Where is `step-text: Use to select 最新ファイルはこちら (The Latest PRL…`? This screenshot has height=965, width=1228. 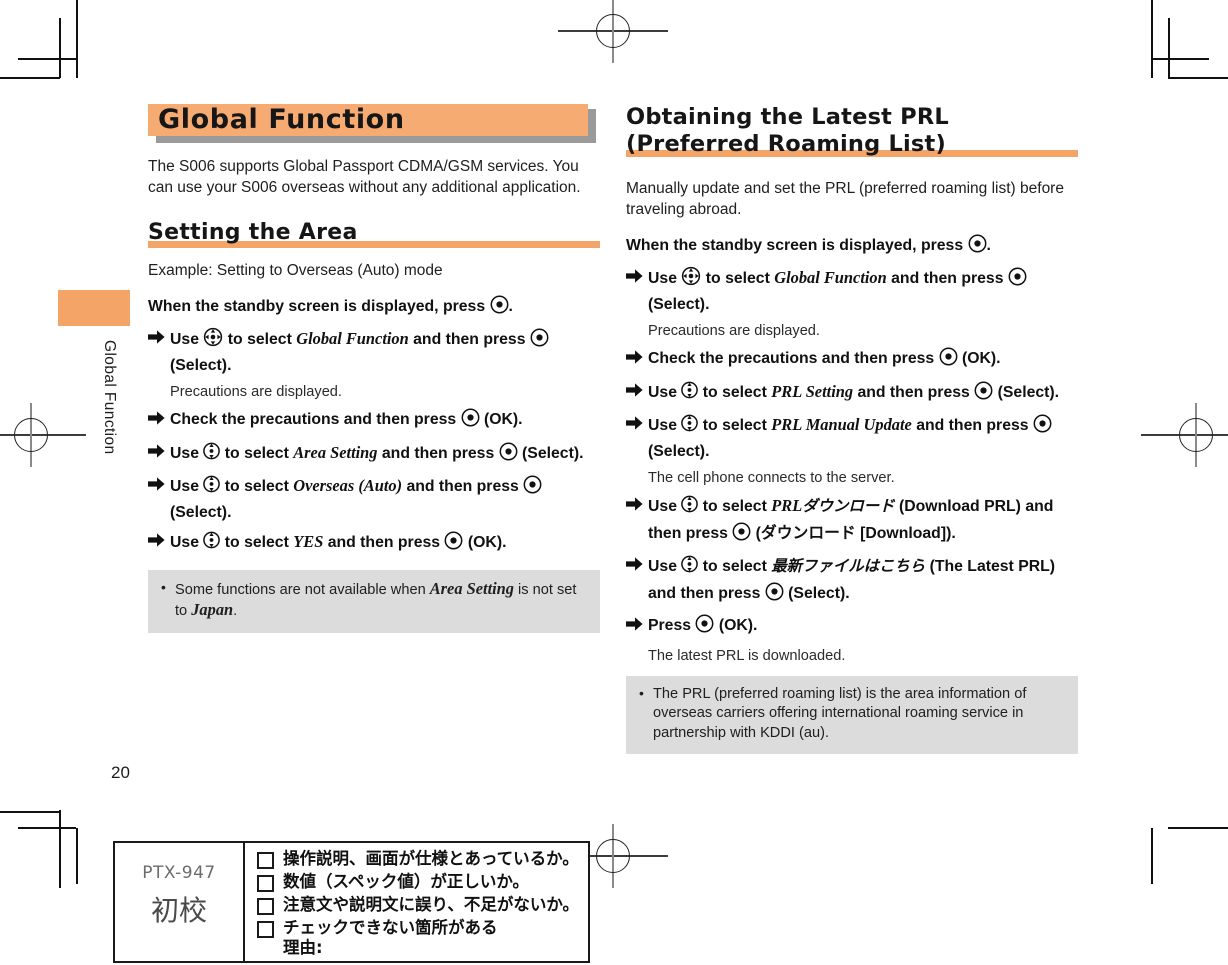
step-text: Use to select 最新ファイルはこちら (The Latest PRL… is located at coordinates (852, 581).